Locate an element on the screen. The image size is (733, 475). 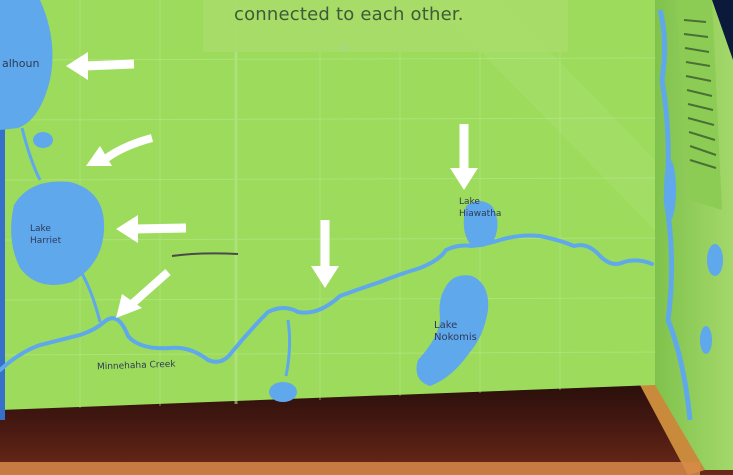
label-line: Harriet is located at coordinates (46, 241).